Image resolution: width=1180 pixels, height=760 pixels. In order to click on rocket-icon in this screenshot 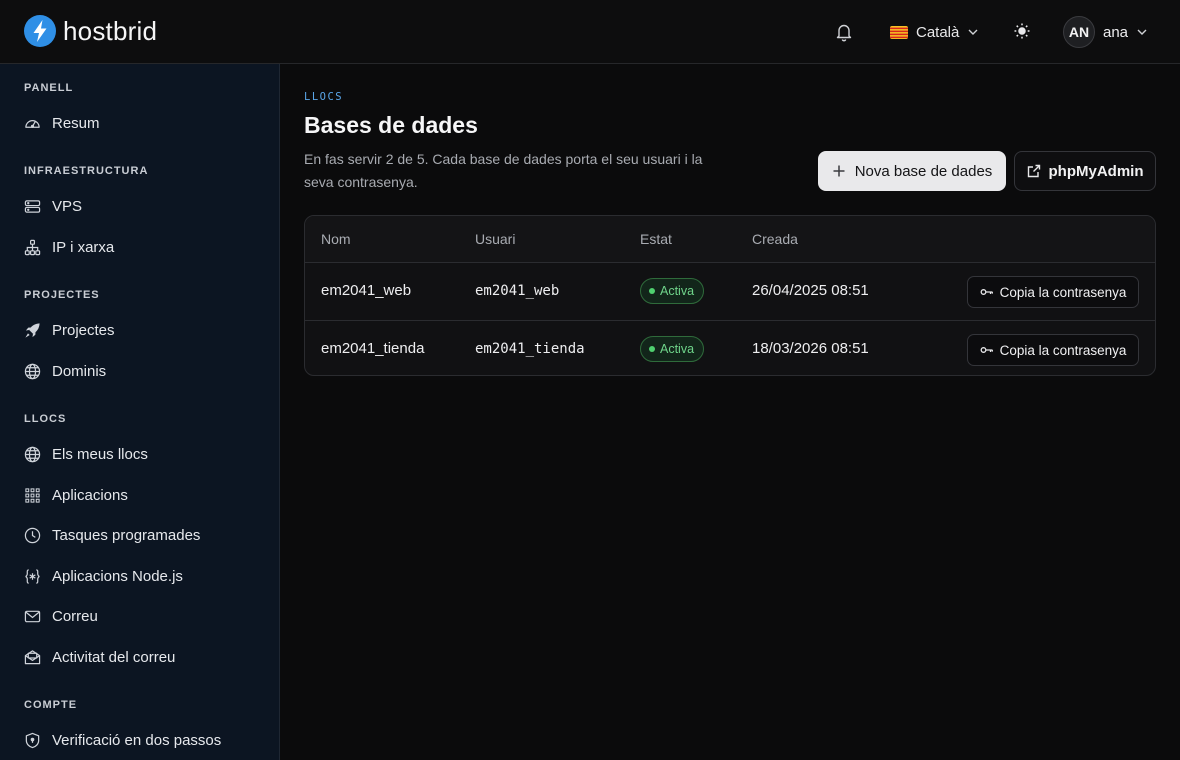, I will do `click(32, 330)`.